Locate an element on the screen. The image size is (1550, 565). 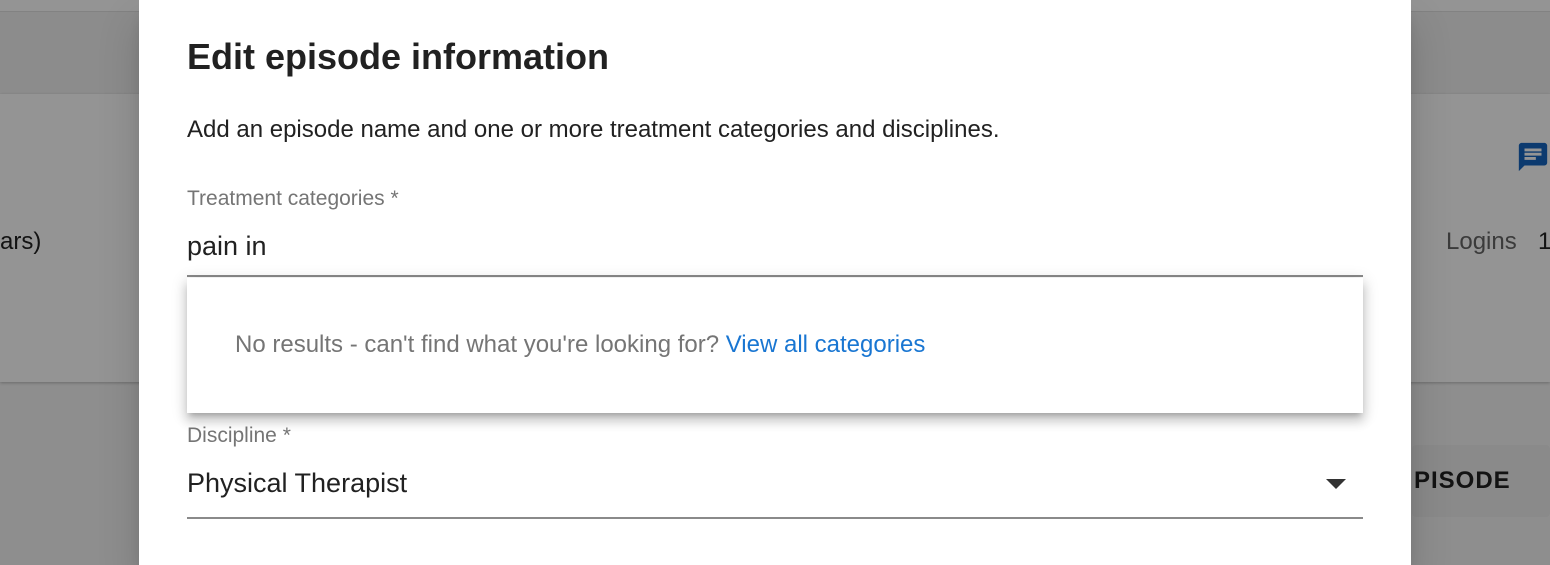
discipline-underline is located at coordinates (775, 518).